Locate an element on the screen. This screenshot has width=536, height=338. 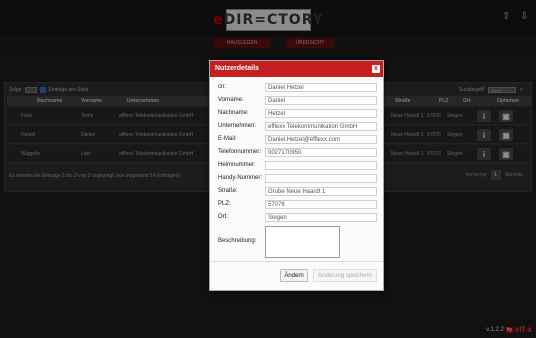
telefon-field: 0027170950 is located at coordinates (321, 152).